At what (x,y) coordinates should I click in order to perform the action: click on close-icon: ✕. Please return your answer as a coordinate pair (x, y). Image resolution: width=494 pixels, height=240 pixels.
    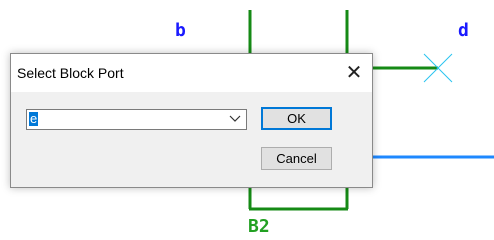
    Looking at the image, I should click on (354, 73).